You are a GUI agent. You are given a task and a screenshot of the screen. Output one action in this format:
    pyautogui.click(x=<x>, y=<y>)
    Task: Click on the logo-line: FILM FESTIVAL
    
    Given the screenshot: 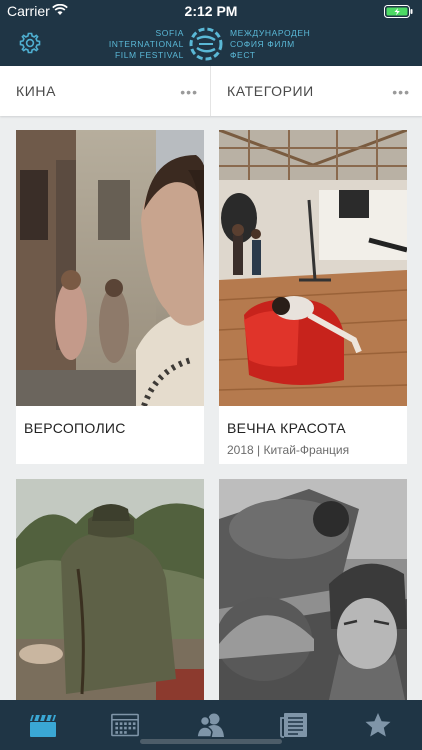 What is the action you would take?
    pyautogui.click(x=149, y=55)
    